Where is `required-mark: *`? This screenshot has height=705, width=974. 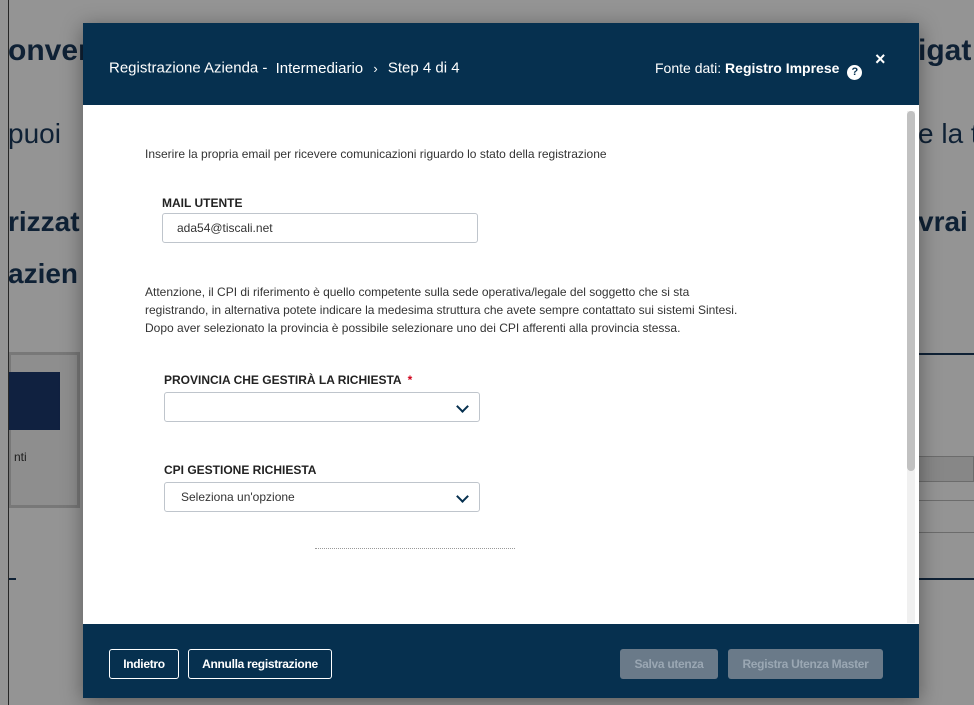
required-mark: * is located at coordinates (410, 380).